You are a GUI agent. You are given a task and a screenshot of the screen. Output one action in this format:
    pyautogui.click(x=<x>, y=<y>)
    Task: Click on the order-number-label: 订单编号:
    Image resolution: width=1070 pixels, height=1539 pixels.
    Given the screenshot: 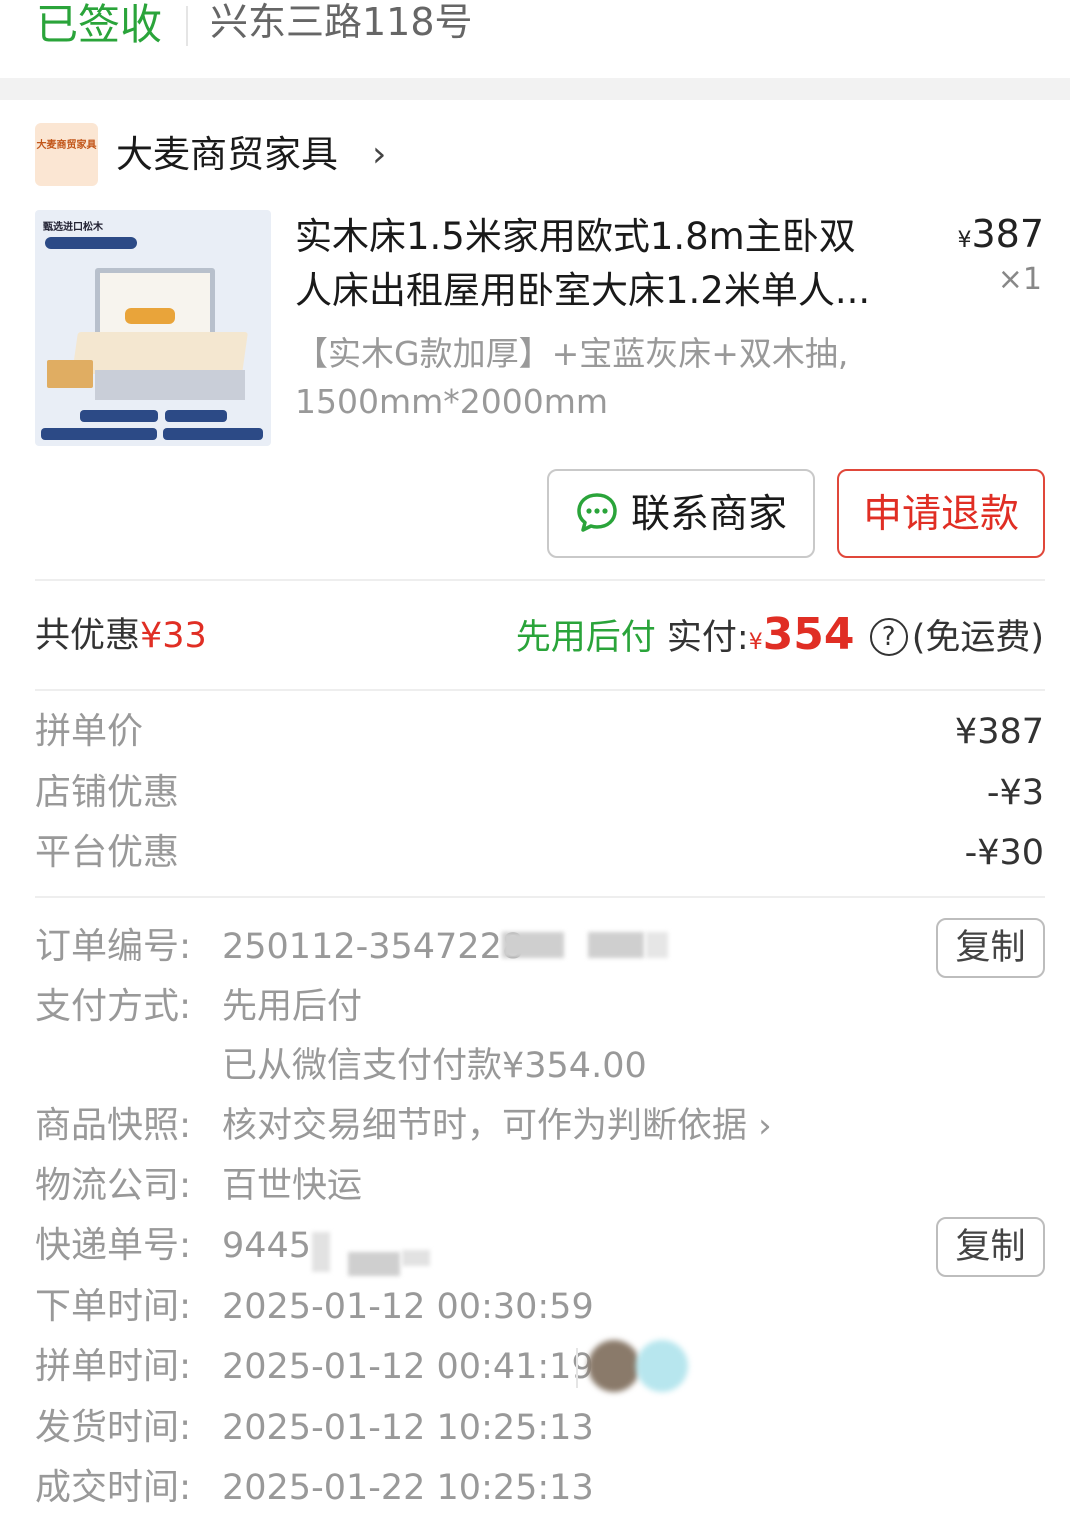 What is the action you would take?
    pyautogui.click(x=113, y=946)
    